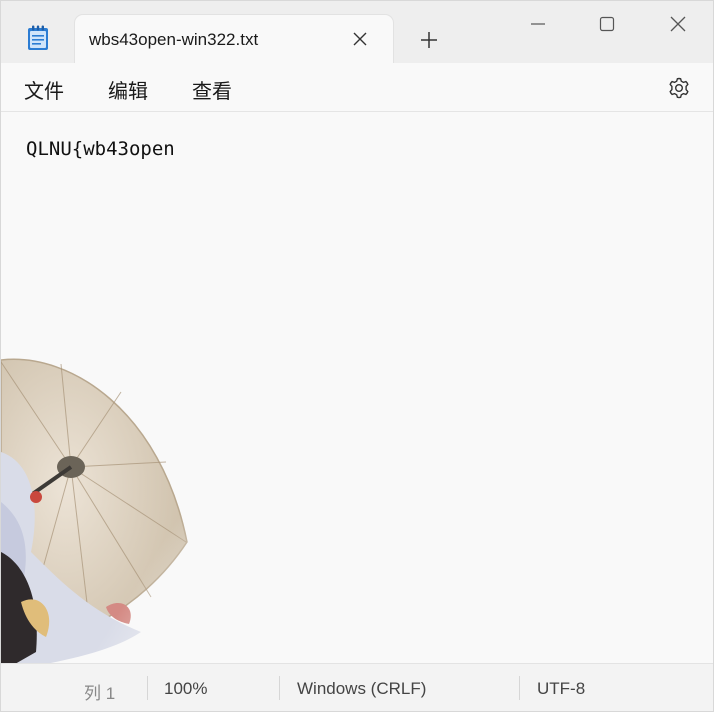  Describe the element at coordinates (44, 89) in the screenshot. I see `menu-file: 文件` at that location.